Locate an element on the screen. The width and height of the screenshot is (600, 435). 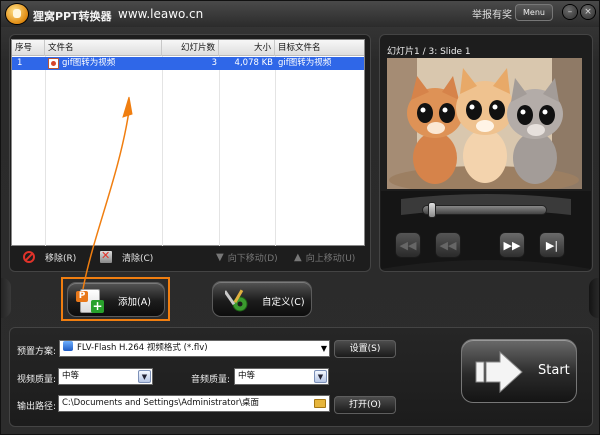
column-header-target: 目标文件名 is located at coordinates (319, 48).